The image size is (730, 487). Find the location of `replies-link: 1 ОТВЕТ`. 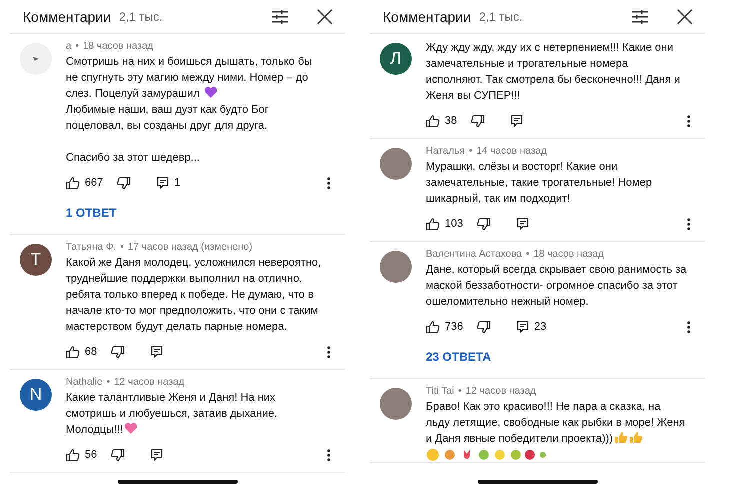

replies-link: 1 ОТВЕТ is located at coordinates (91, 217).